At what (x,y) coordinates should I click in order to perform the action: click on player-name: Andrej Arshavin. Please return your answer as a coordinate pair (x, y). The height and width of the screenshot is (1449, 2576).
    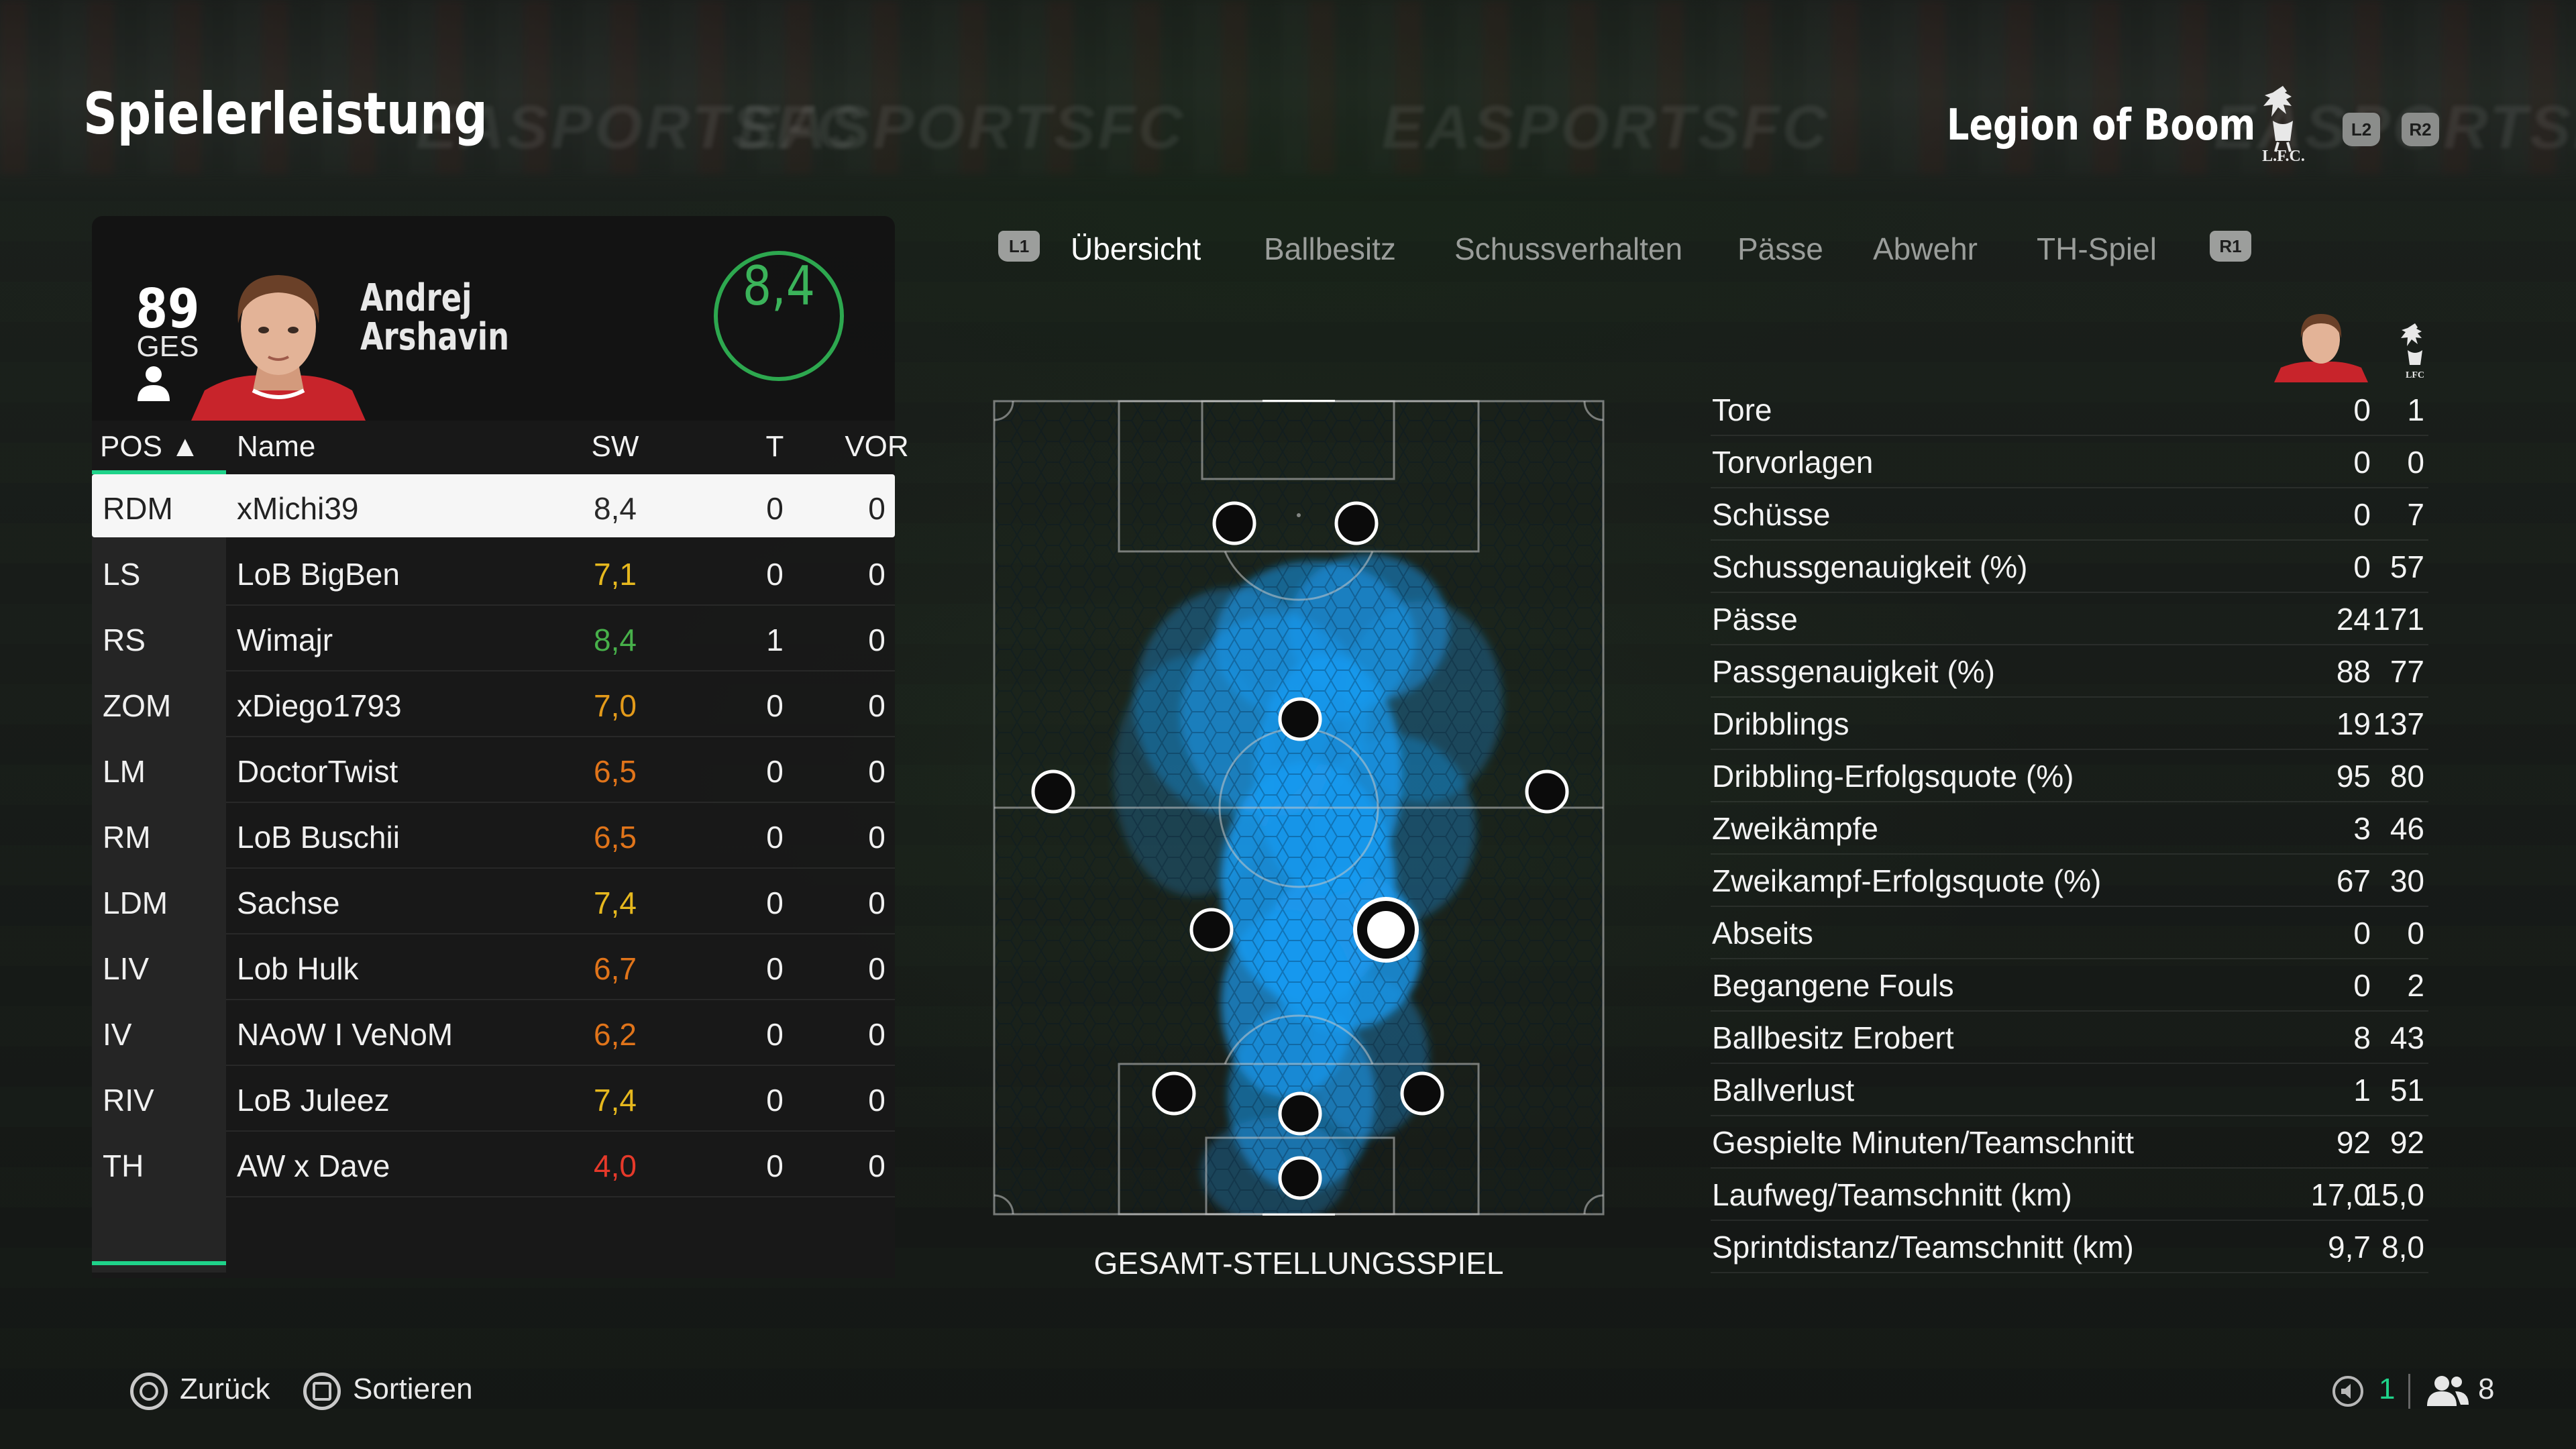
    Looking at the image, I should click on (434, 318).